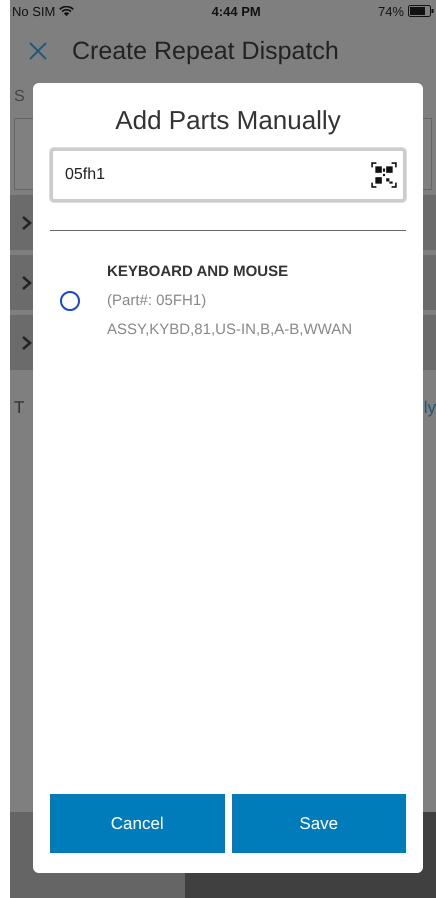  Describe the element at coordinates (391, 11) in the screenshot. I see `battery-text: 74%` at that location.